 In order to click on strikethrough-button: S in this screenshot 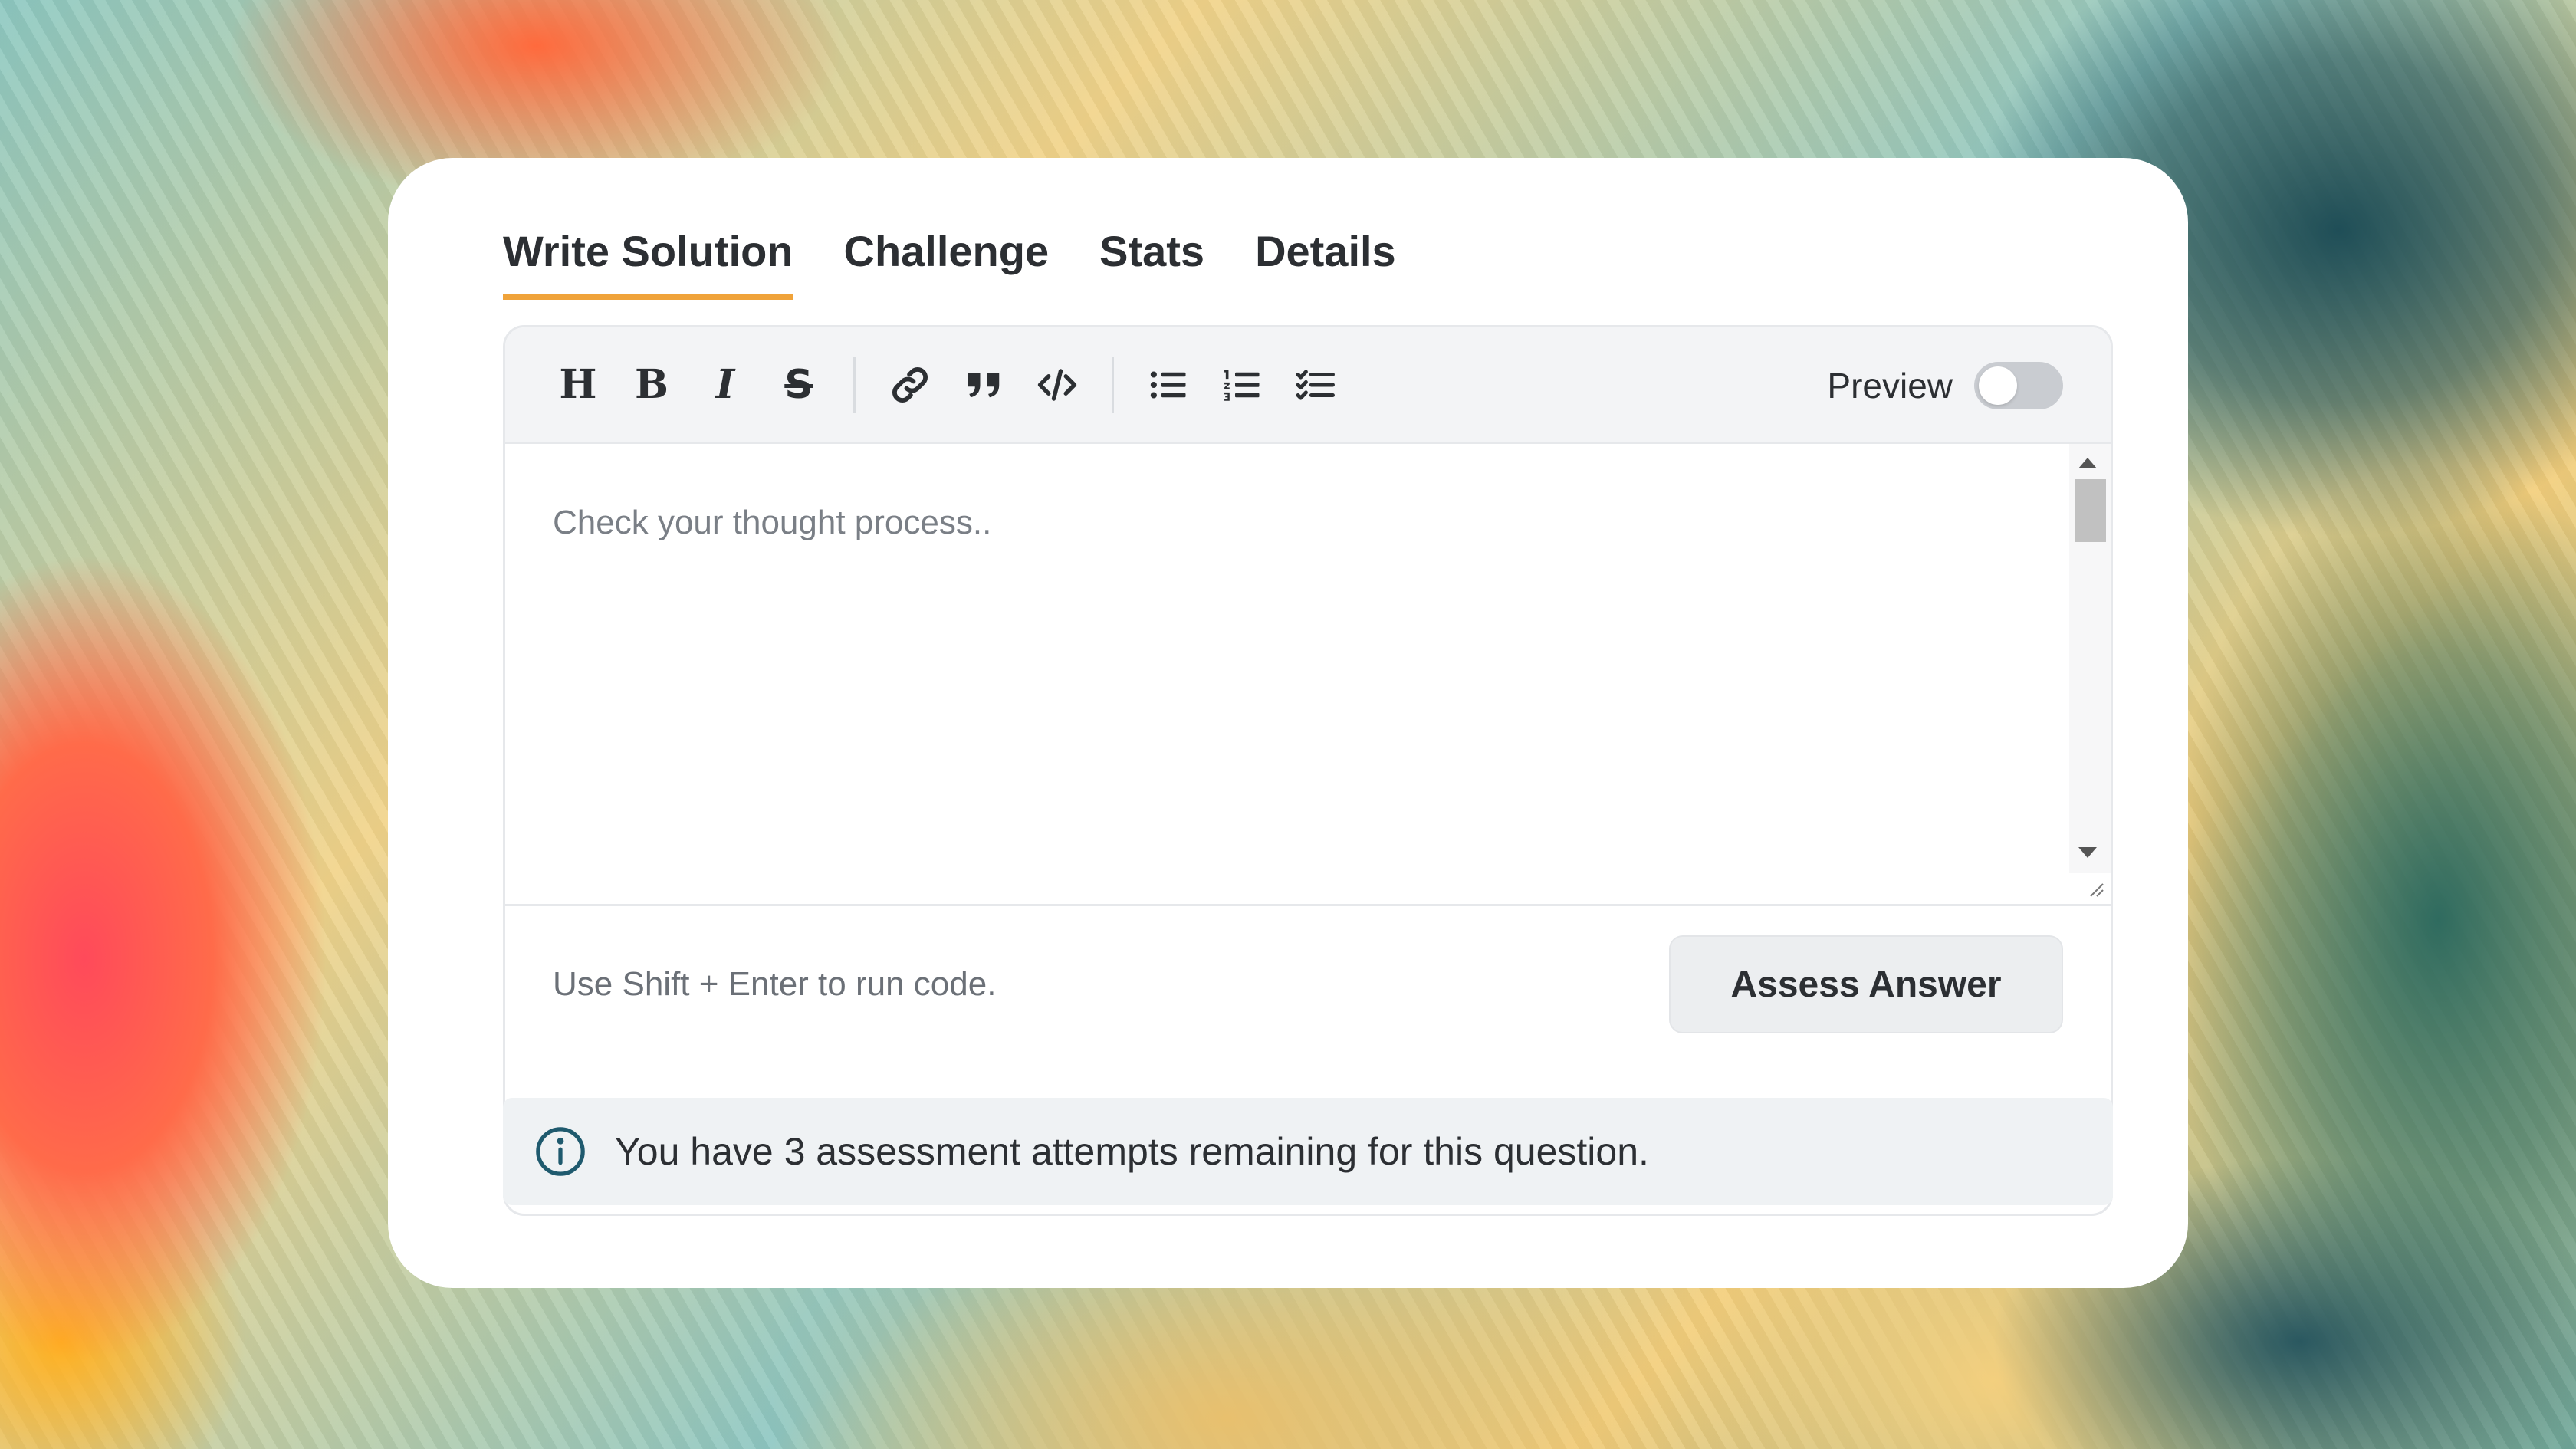, I will do `click(799, 385)`.